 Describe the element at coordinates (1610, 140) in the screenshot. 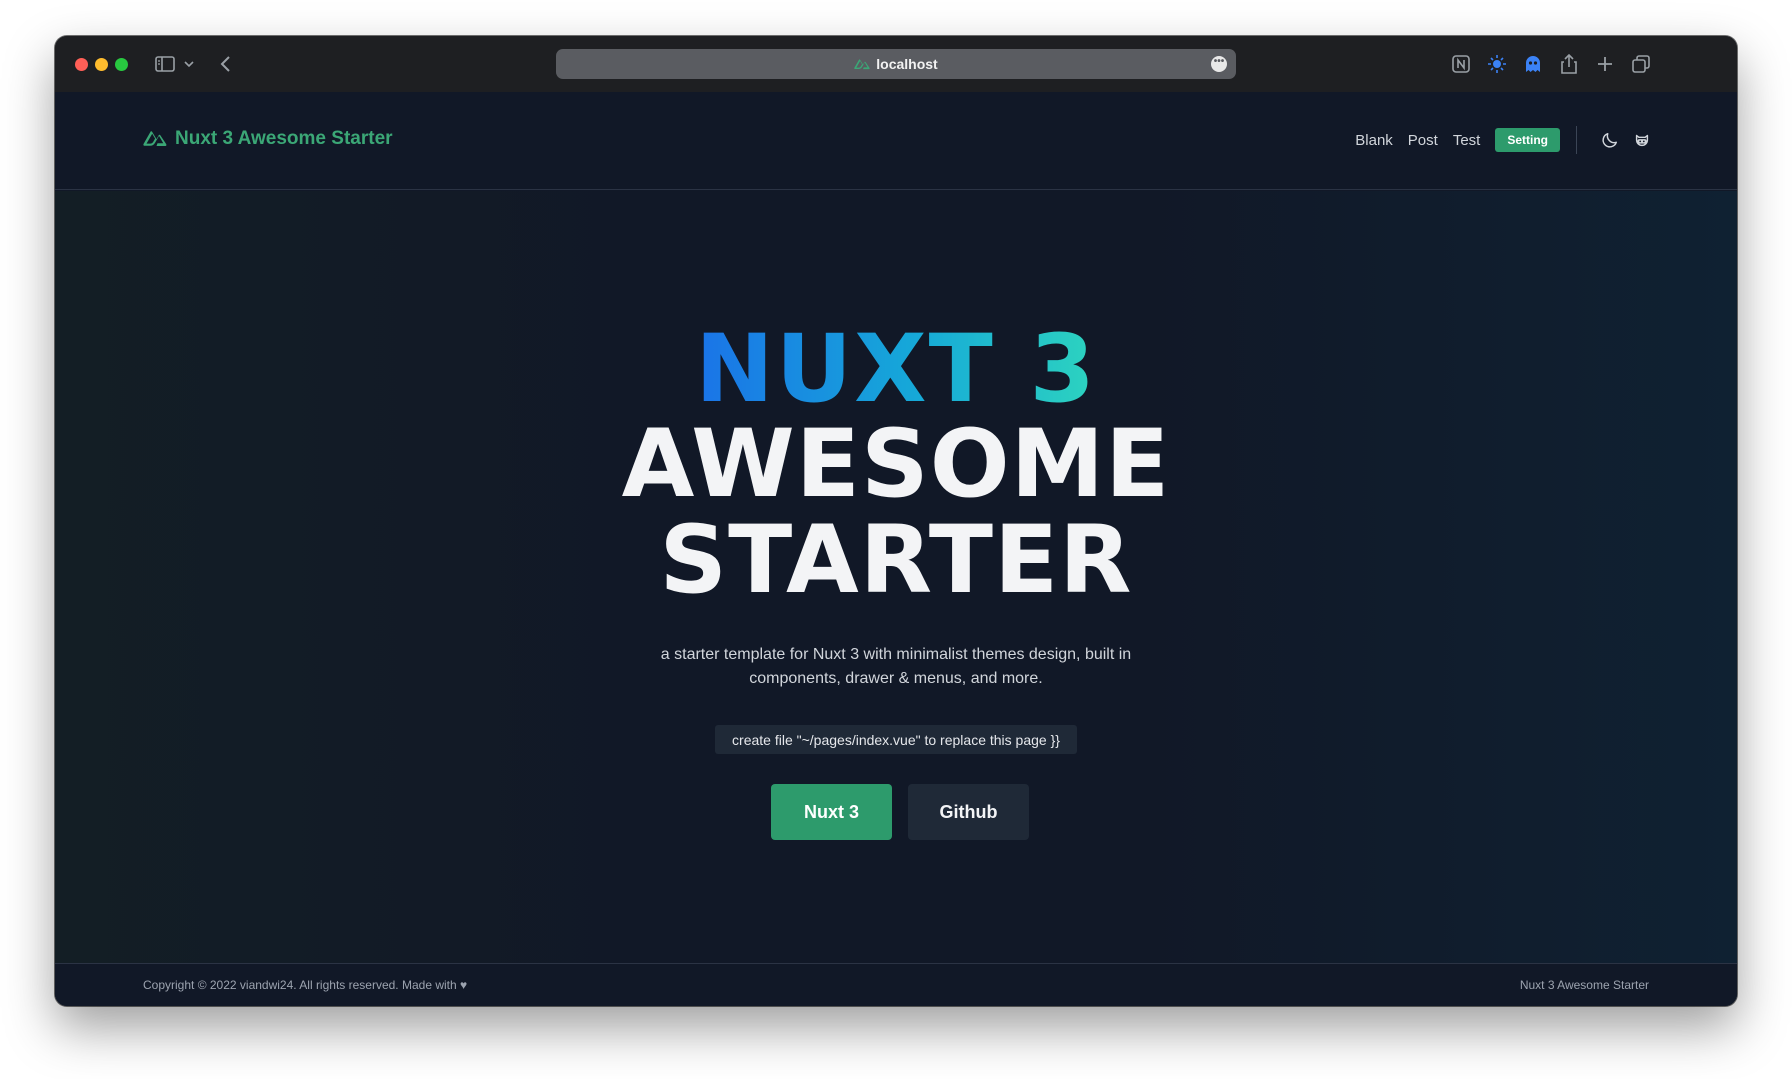

I see `theme-toggle-moon-icon` at that location.